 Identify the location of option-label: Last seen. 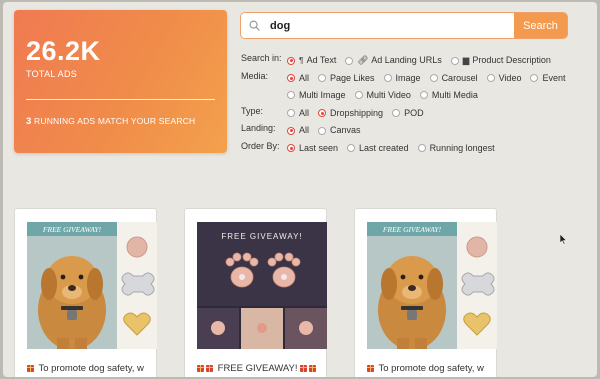
(319, 147).